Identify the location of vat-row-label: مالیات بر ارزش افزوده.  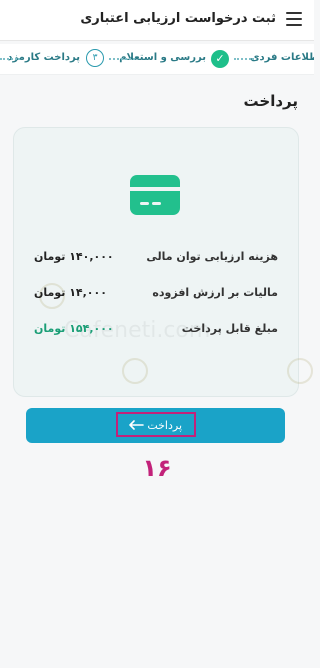
(215, 292).